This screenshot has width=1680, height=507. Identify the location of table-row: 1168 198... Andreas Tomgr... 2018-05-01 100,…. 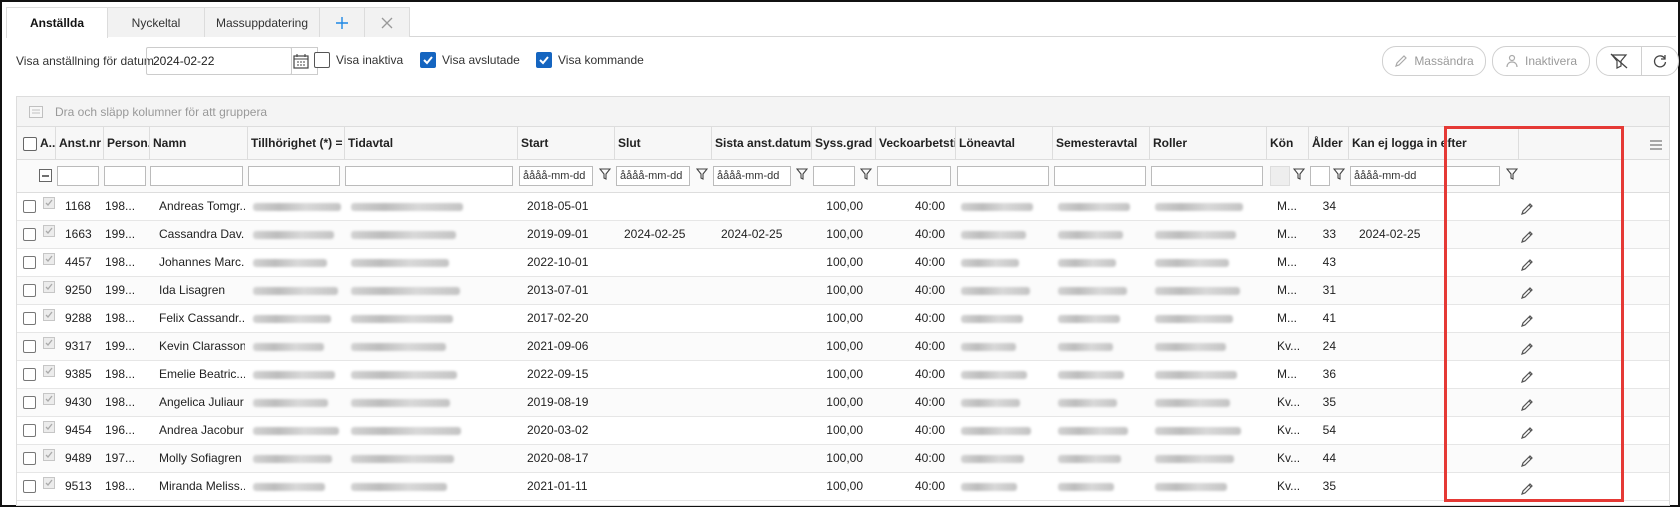
(843, 207).